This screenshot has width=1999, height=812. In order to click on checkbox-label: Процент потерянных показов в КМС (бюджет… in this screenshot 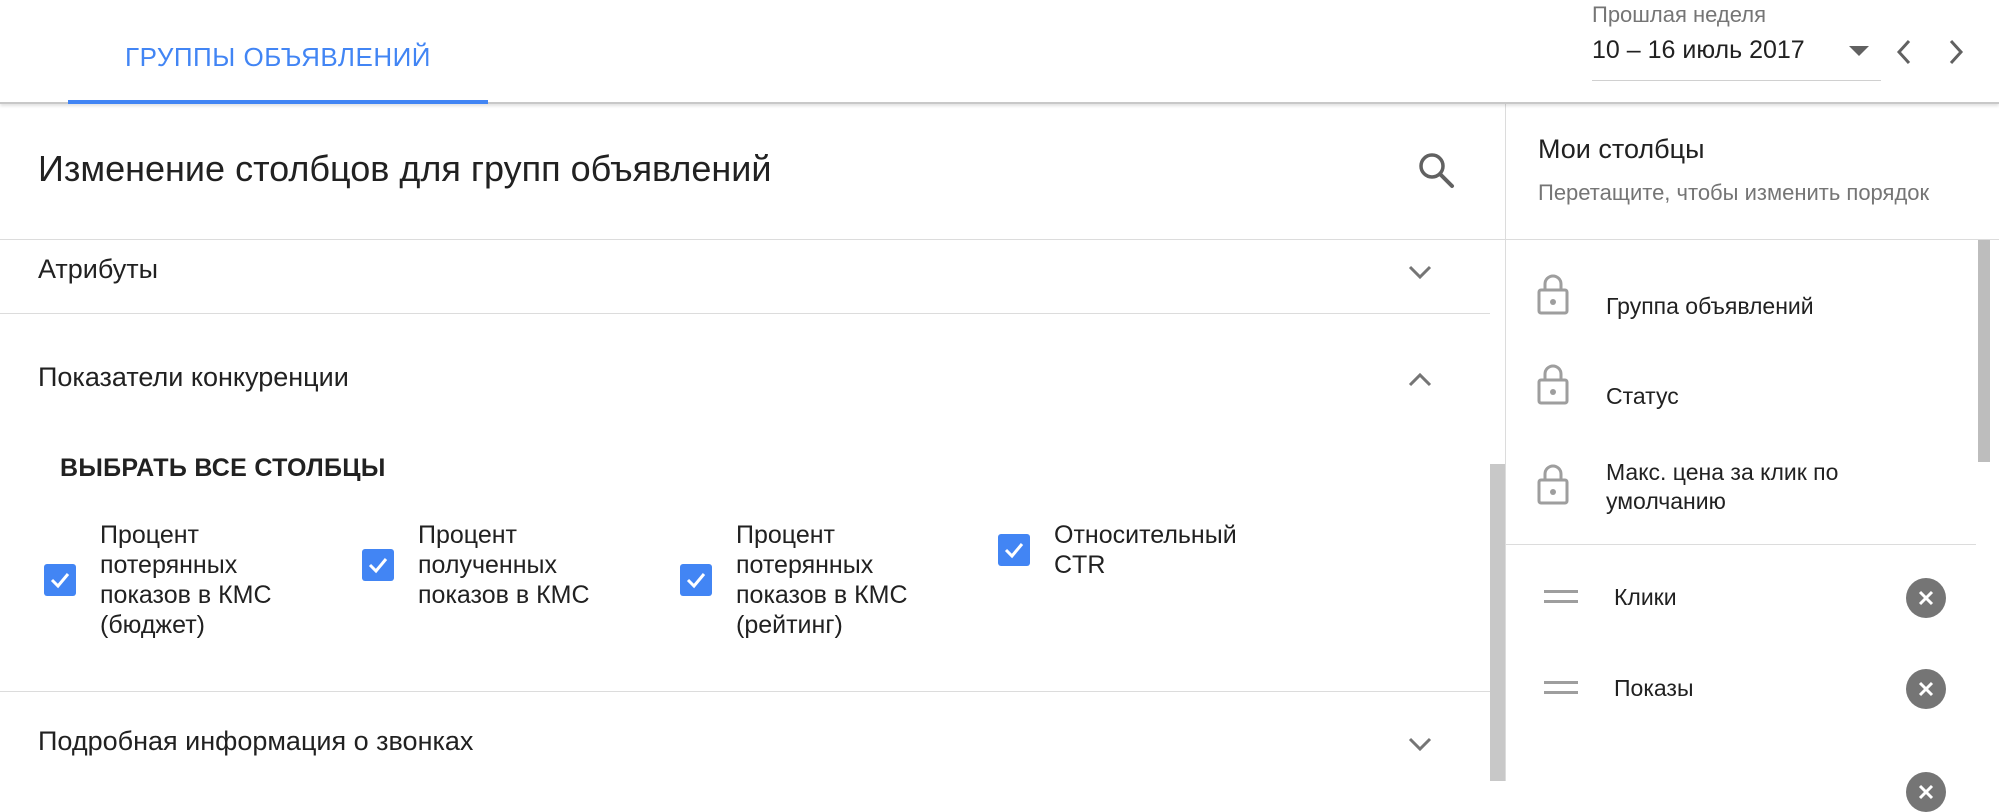, I will do `click(186, 580)`.